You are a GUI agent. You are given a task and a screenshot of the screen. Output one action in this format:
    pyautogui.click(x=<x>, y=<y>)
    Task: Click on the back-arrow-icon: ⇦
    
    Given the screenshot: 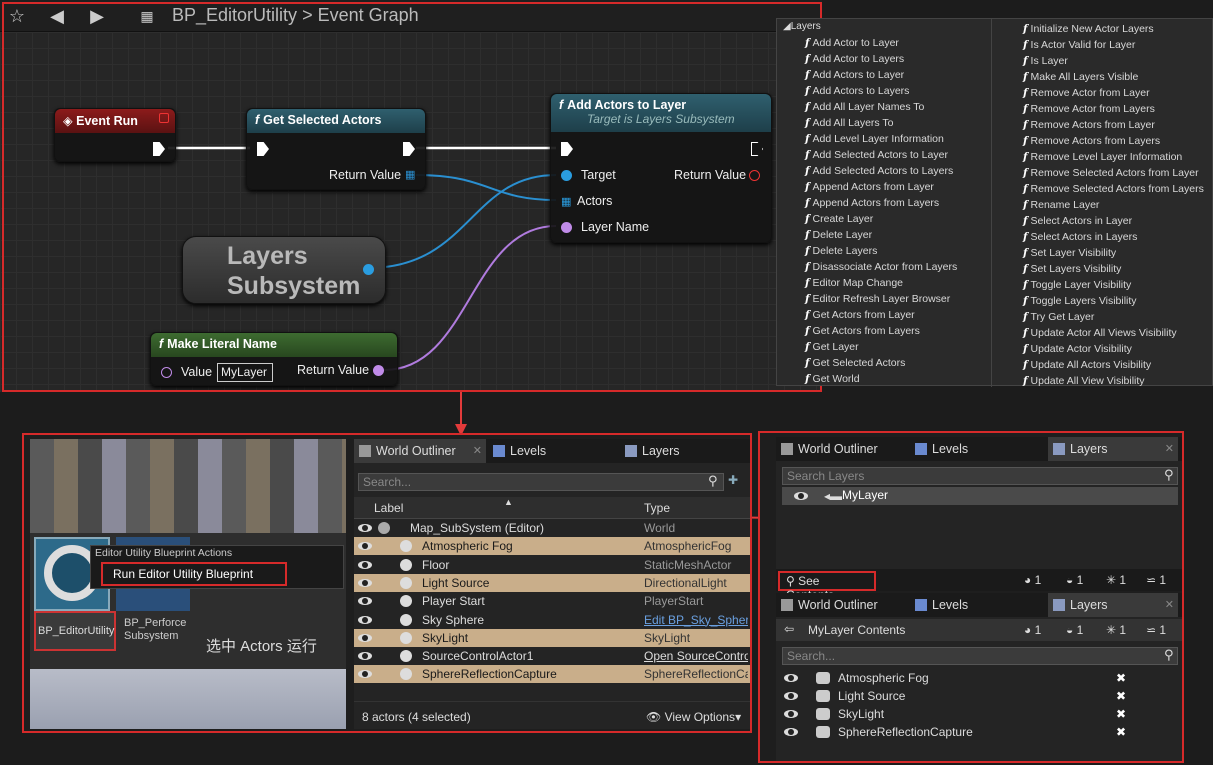 What is the action you would take?
    pyautogui.click(x=789, y=629)
    